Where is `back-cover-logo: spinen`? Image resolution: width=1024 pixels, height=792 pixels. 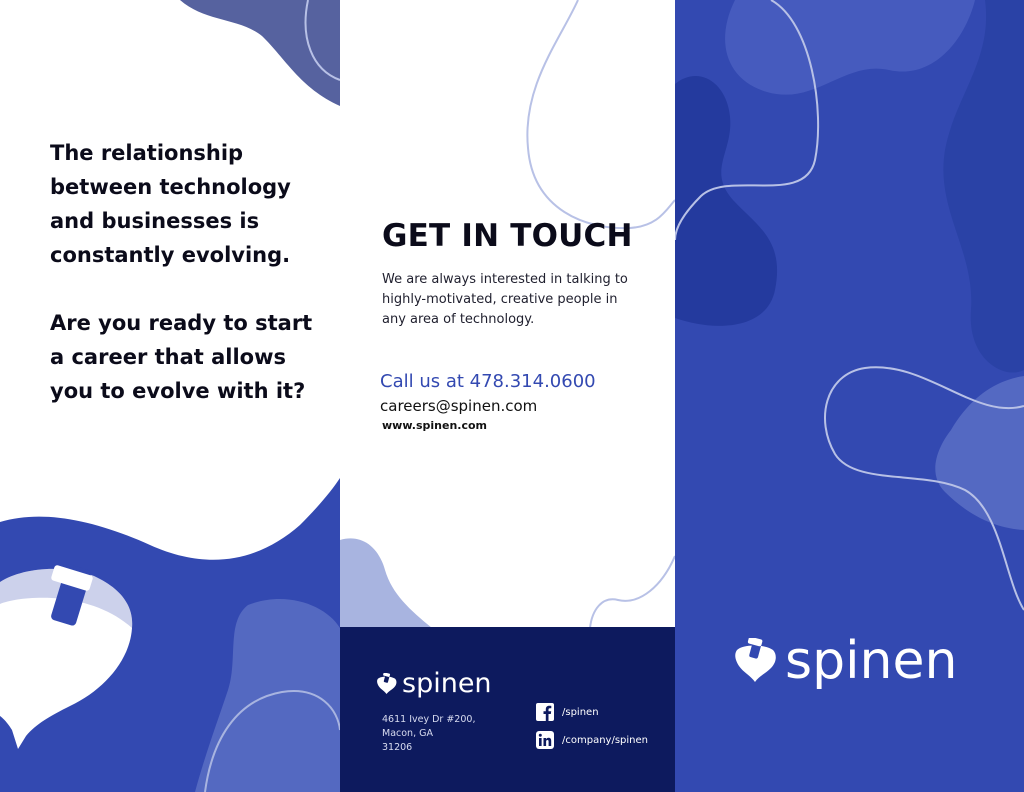
back-cover-logo: spinen is located at coordinates (845, 661).